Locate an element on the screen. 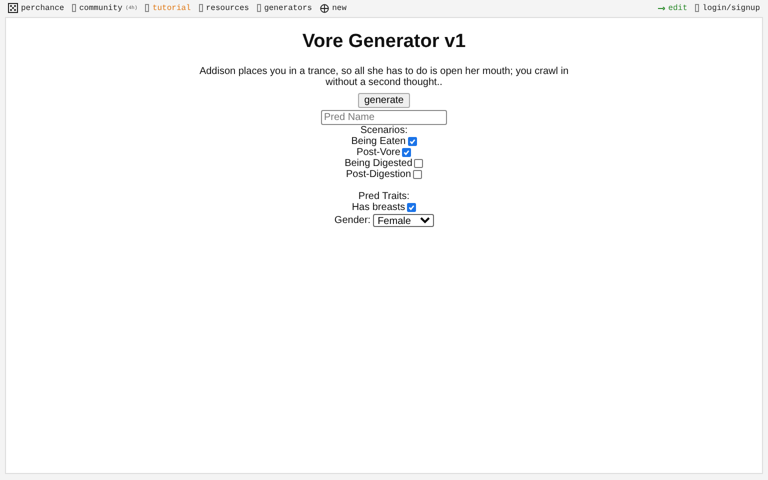  nav-link: new is located at coordinates (333, 8).